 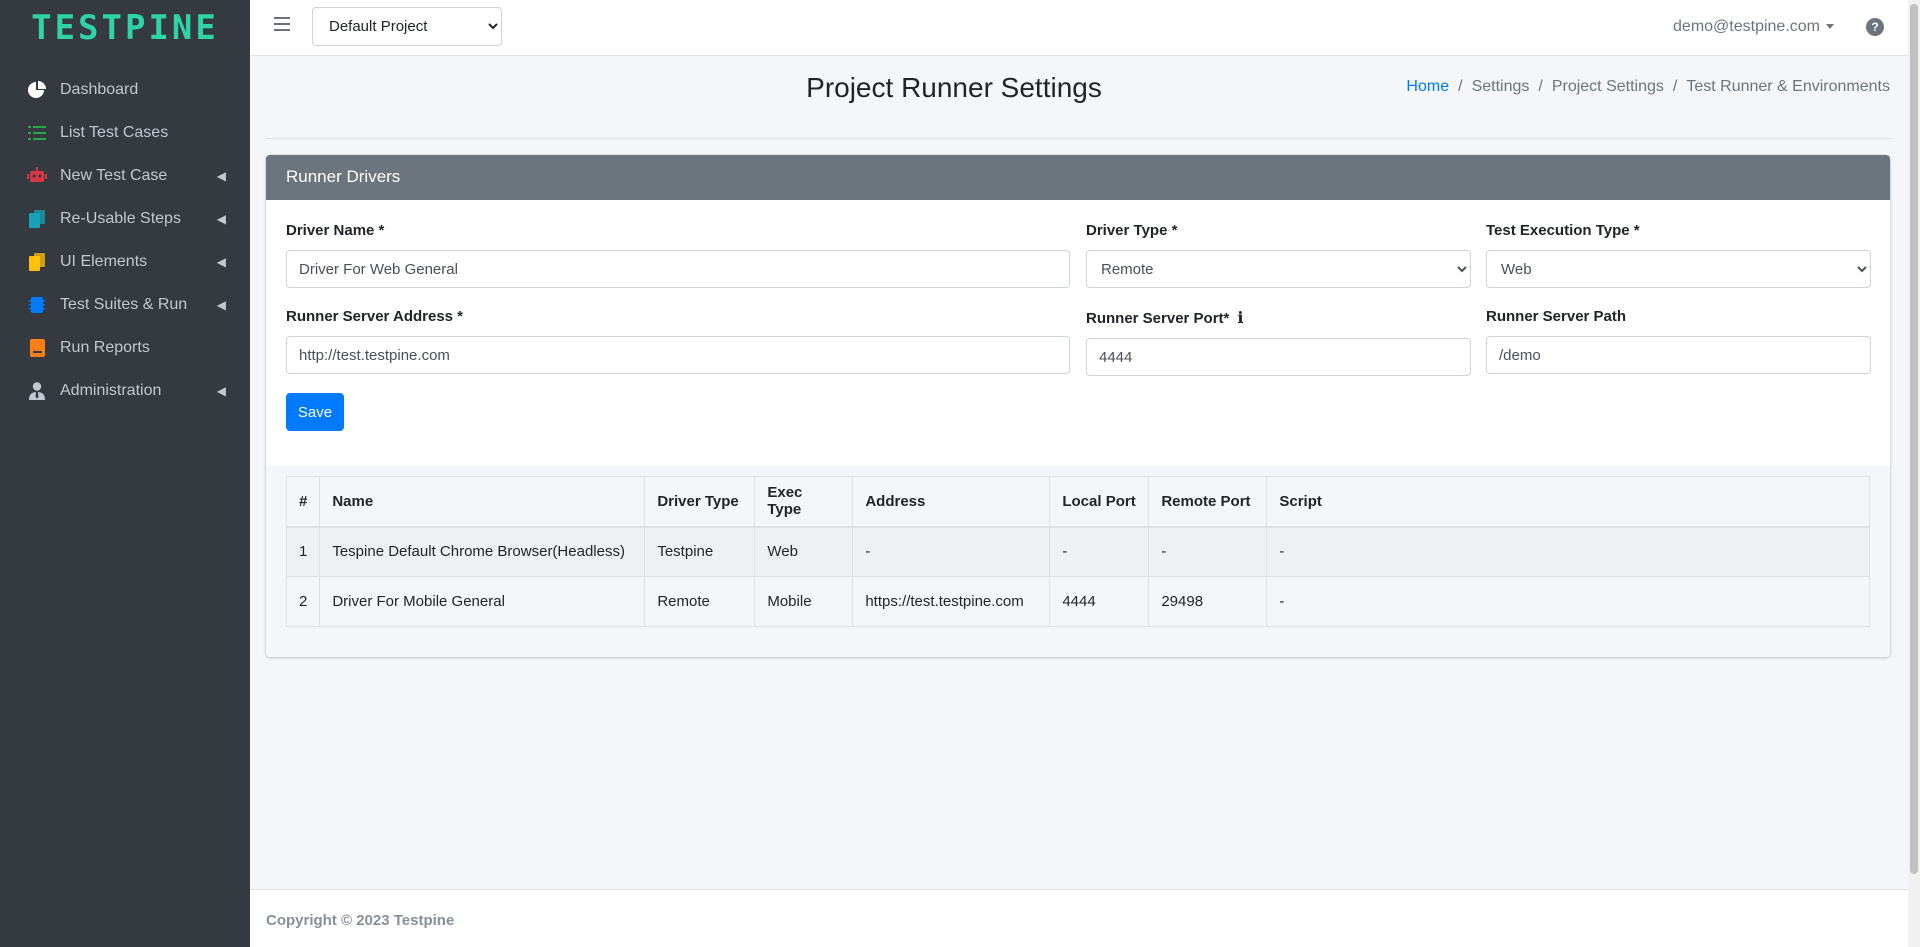 What do you see at coordinates (1079, 28) in the screenshot?
I see `top-navbar: Default Project demo@testpine.com ?` at bounding box center [1079, 28].